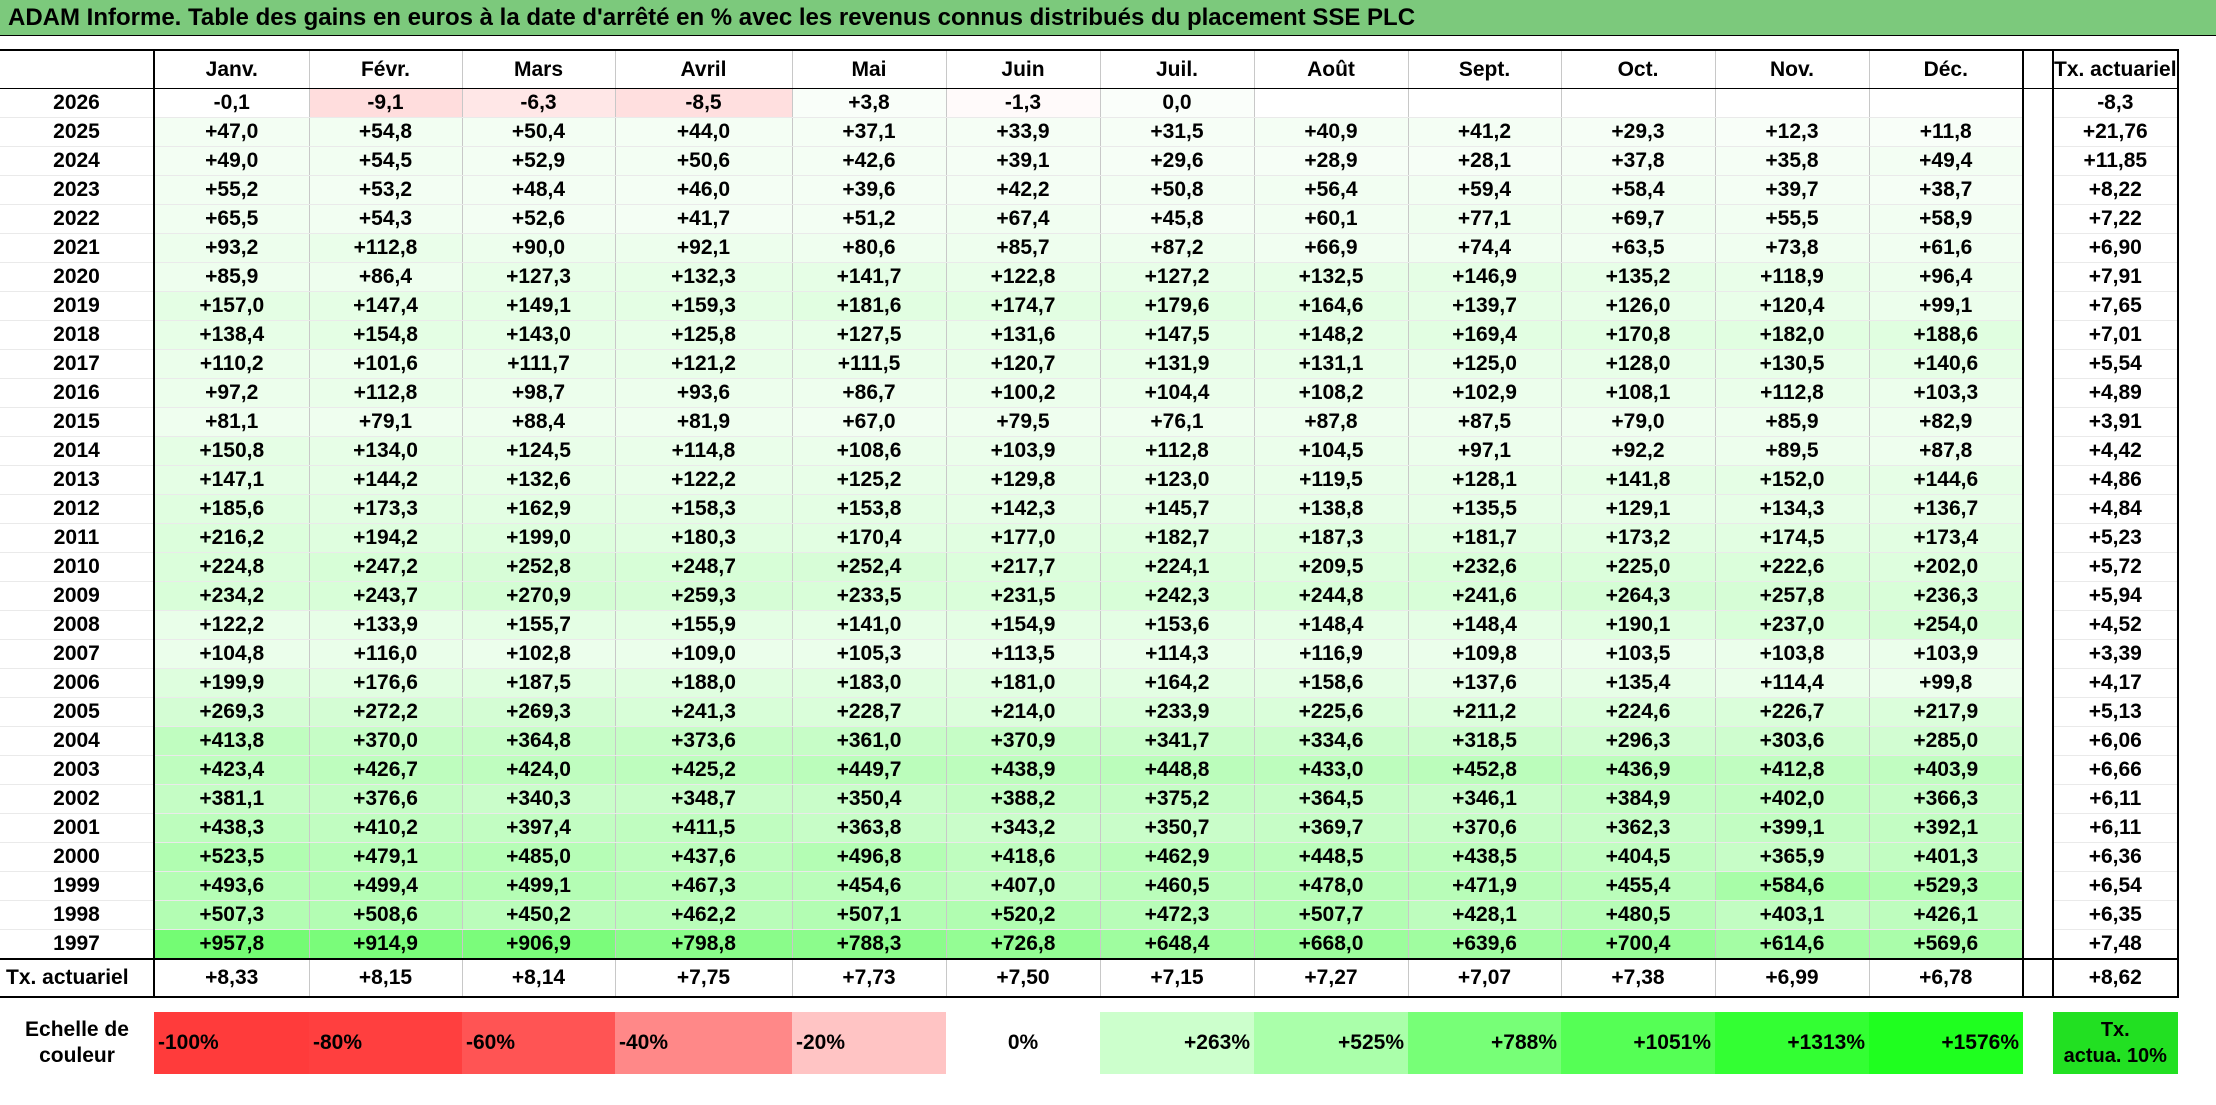  I want to click on heatmap-cell: +370,0, so click(385, 741).